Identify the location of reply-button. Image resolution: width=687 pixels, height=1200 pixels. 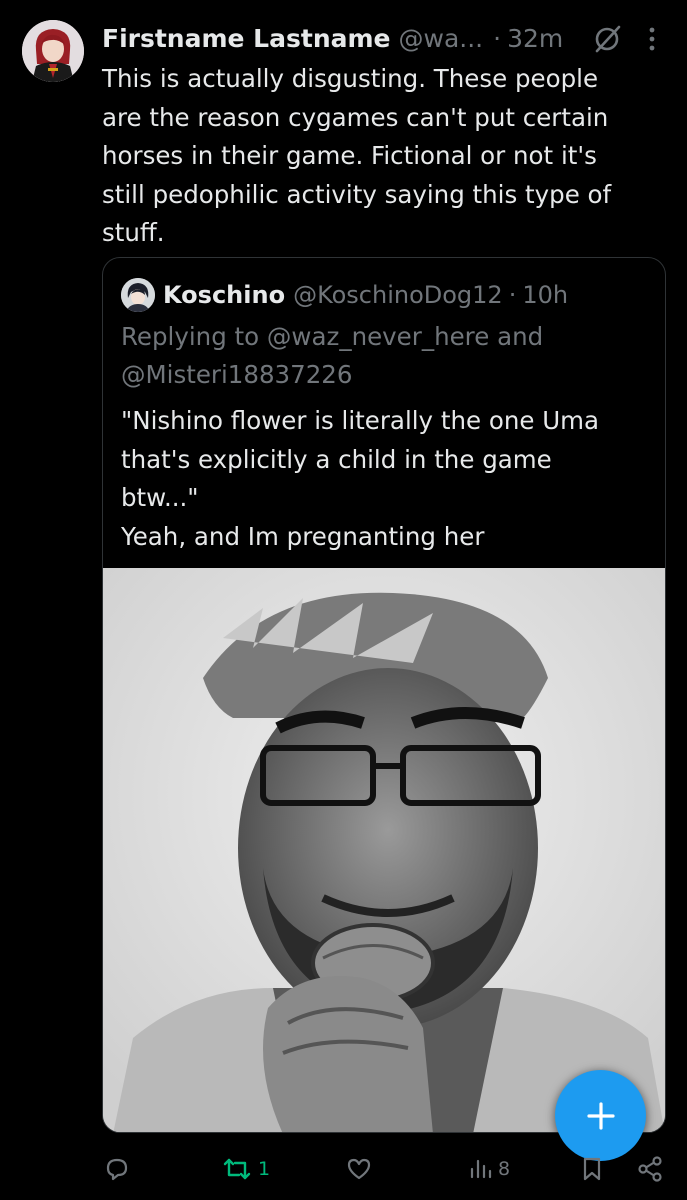
(120, 1169).